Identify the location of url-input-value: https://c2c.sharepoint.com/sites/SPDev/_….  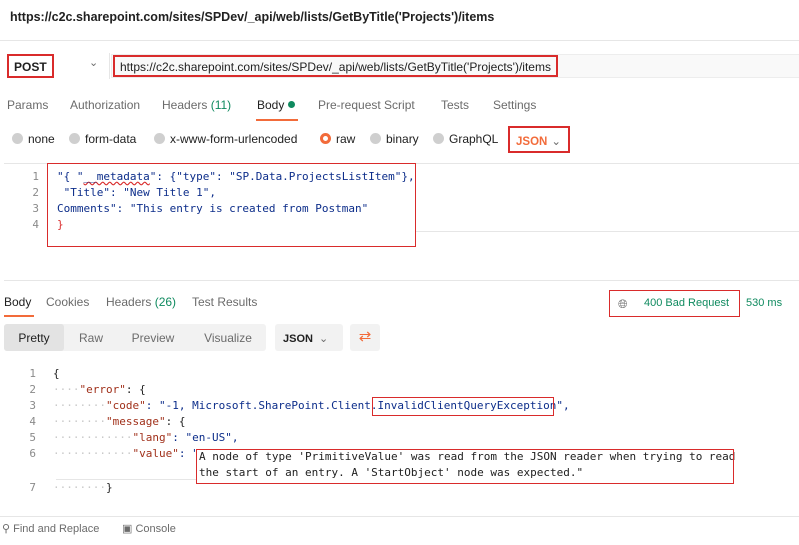
(335, 66).